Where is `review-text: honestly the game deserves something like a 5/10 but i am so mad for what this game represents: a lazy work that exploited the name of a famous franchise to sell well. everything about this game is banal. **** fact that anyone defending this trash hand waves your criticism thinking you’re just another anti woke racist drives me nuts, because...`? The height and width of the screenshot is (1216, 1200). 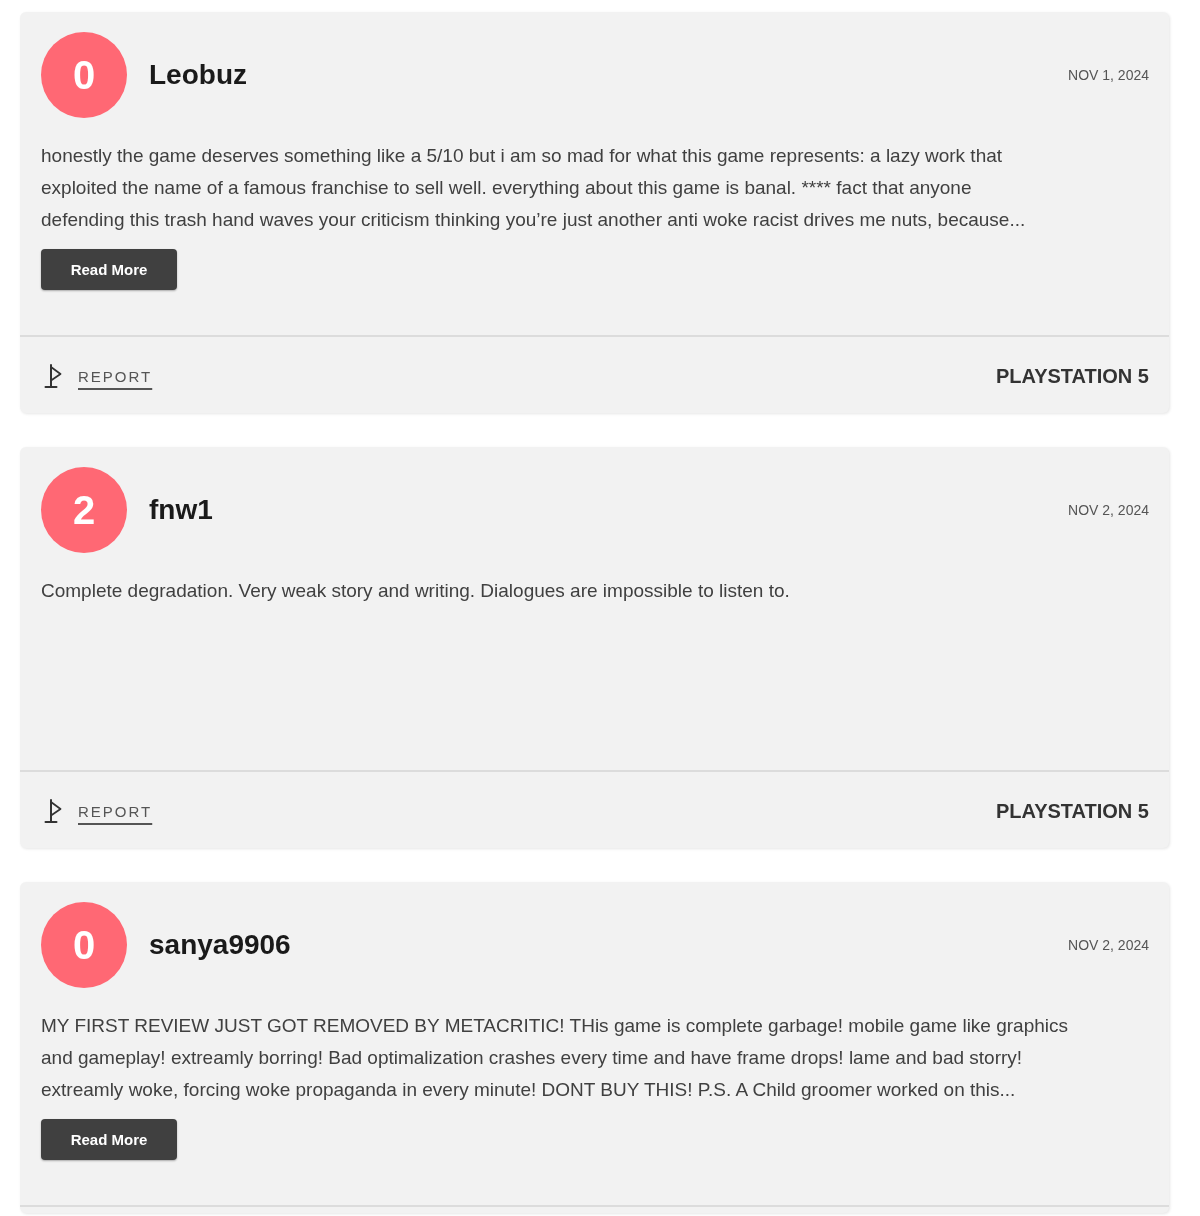
review-text: honestly the game deserves something like a 5/10 but i am so mad for what this game represents: a lazy work that exploited the name of a famous franchise to sell well. everything about this game is banal. **** fact that anyone defending this trash hand waves your criticism thinking you’re just another anti woke racist drives me nuts, because... is located at coordinates (534, 188).